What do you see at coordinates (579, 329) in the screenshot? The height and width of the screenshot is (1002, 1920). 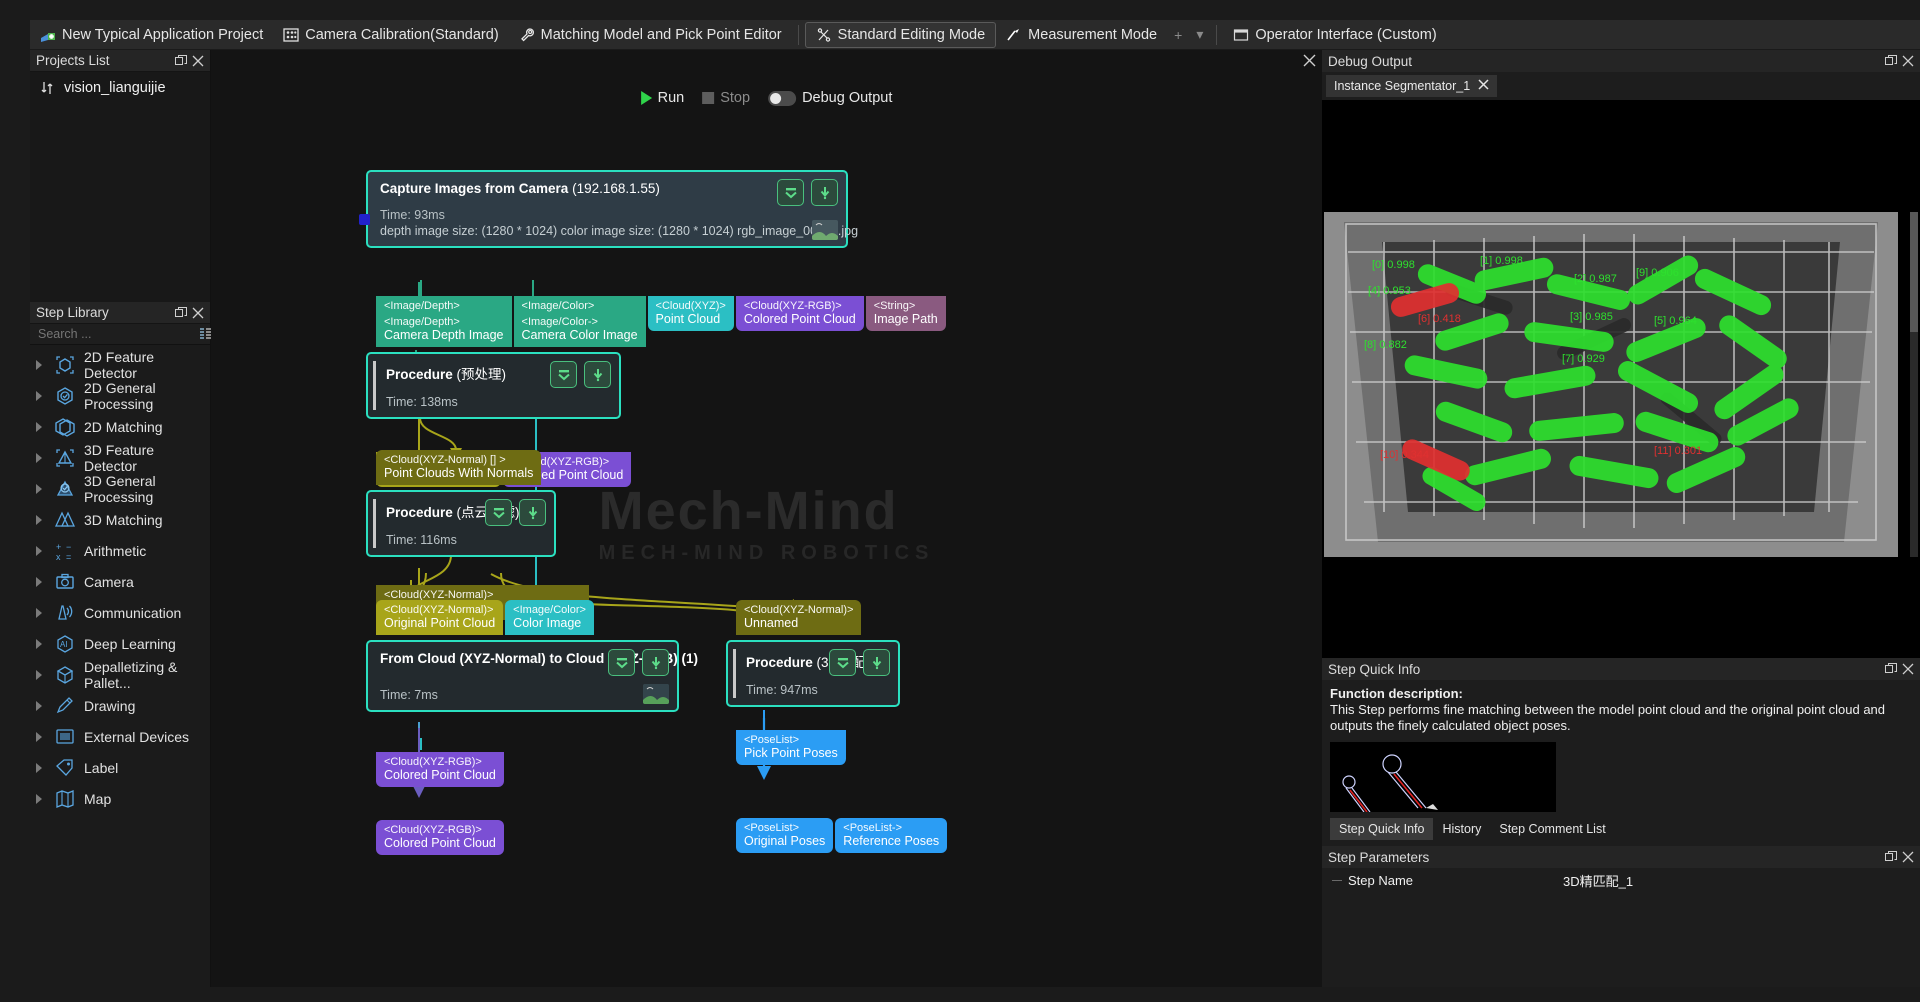 I see `port-in-camera-color-image: <Image/Color-> Camera Color Image` at bounding box center [579, 329].